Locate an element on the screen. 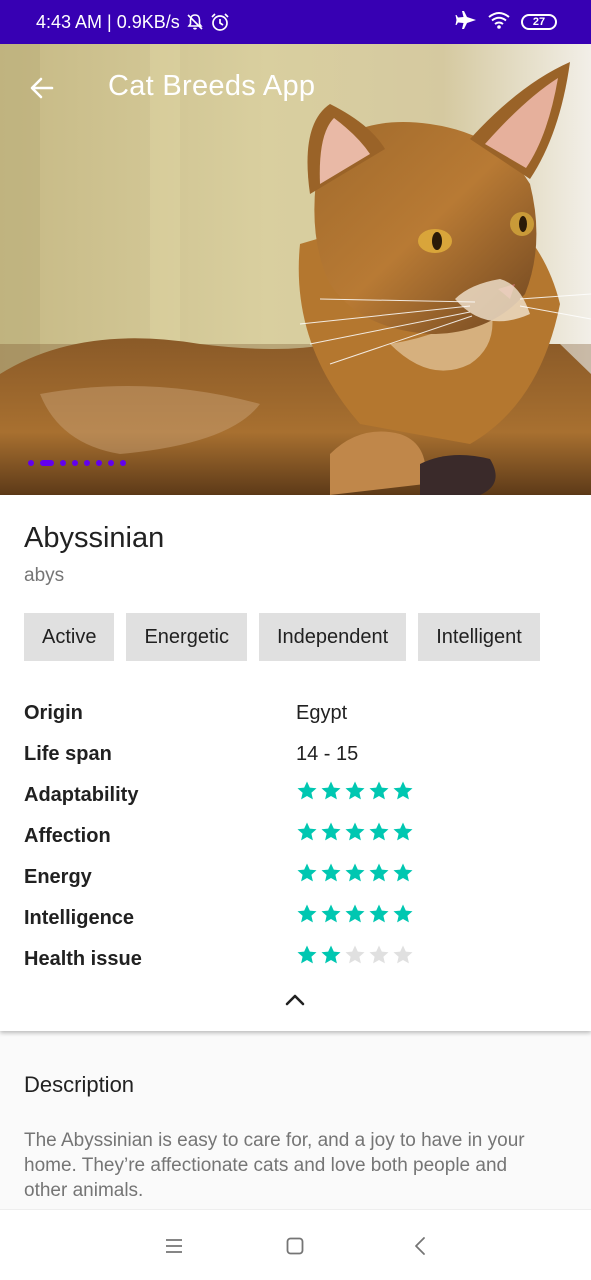  mute-bell-icon is located at coordinates (195, 22).